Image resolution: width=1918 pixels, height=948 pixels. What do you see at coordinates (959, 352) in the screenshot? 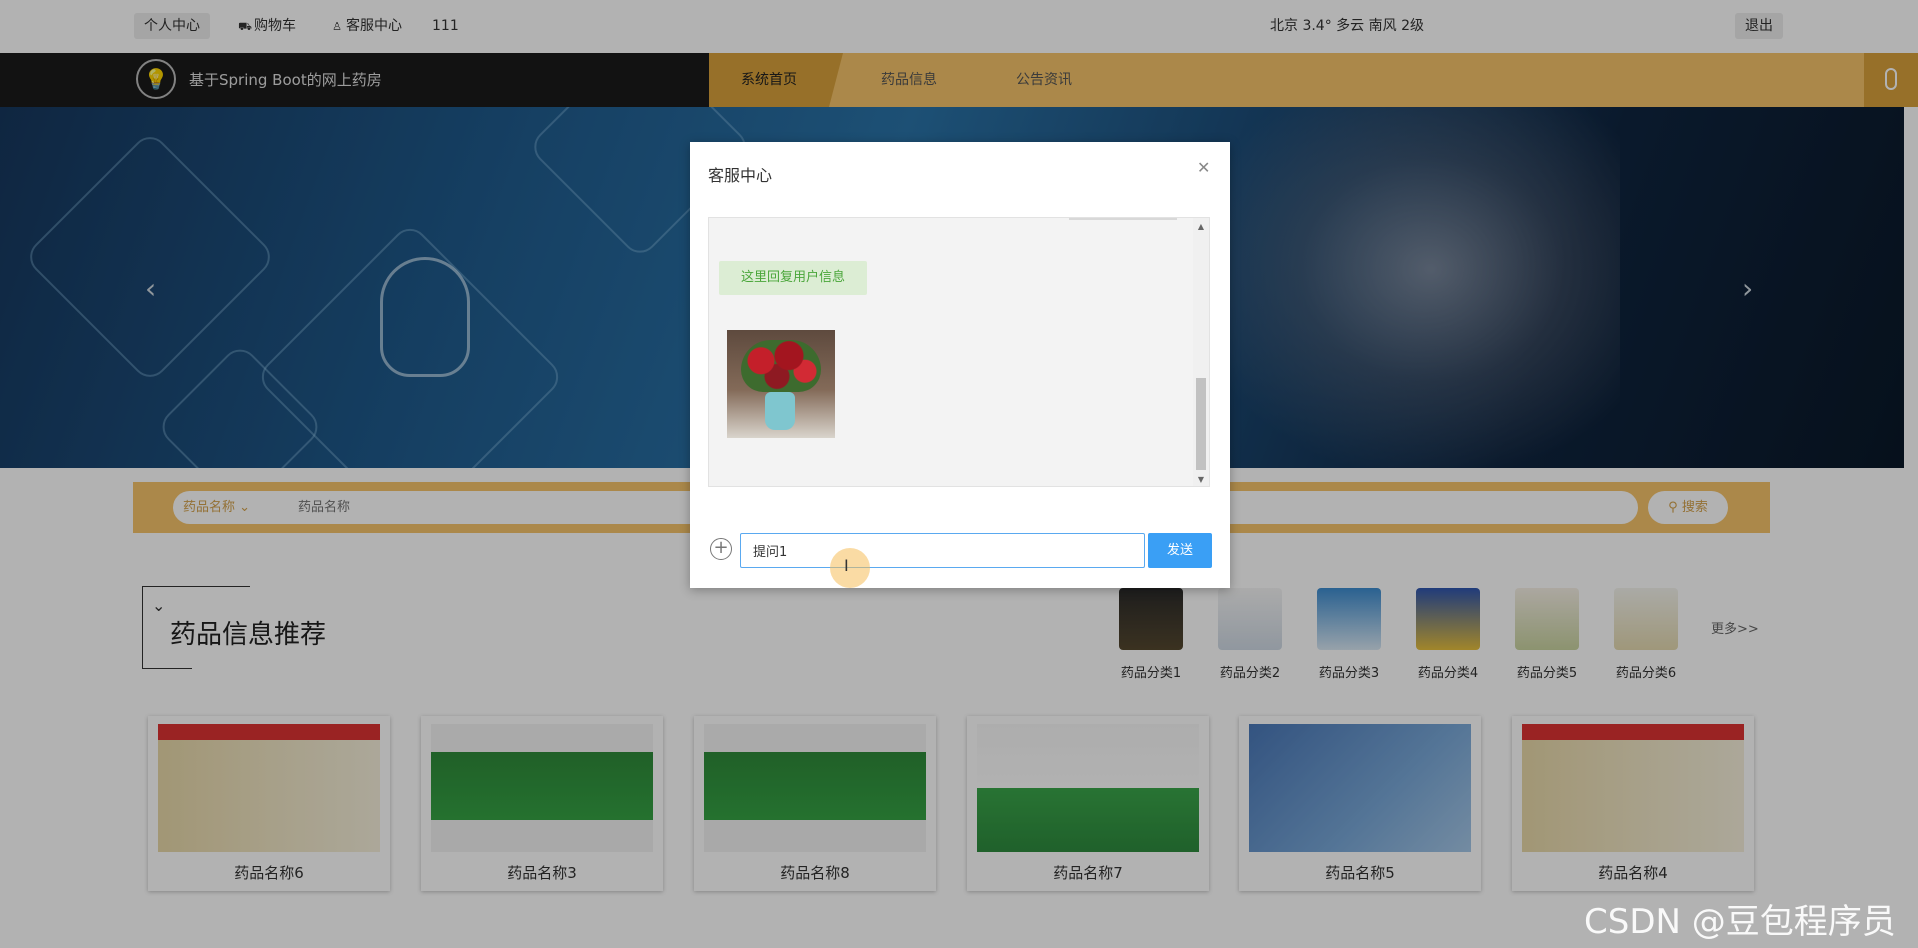
I see `chat-messages: 这里回复用户信息 ▲ ▼` at bounding box center [959, 352].